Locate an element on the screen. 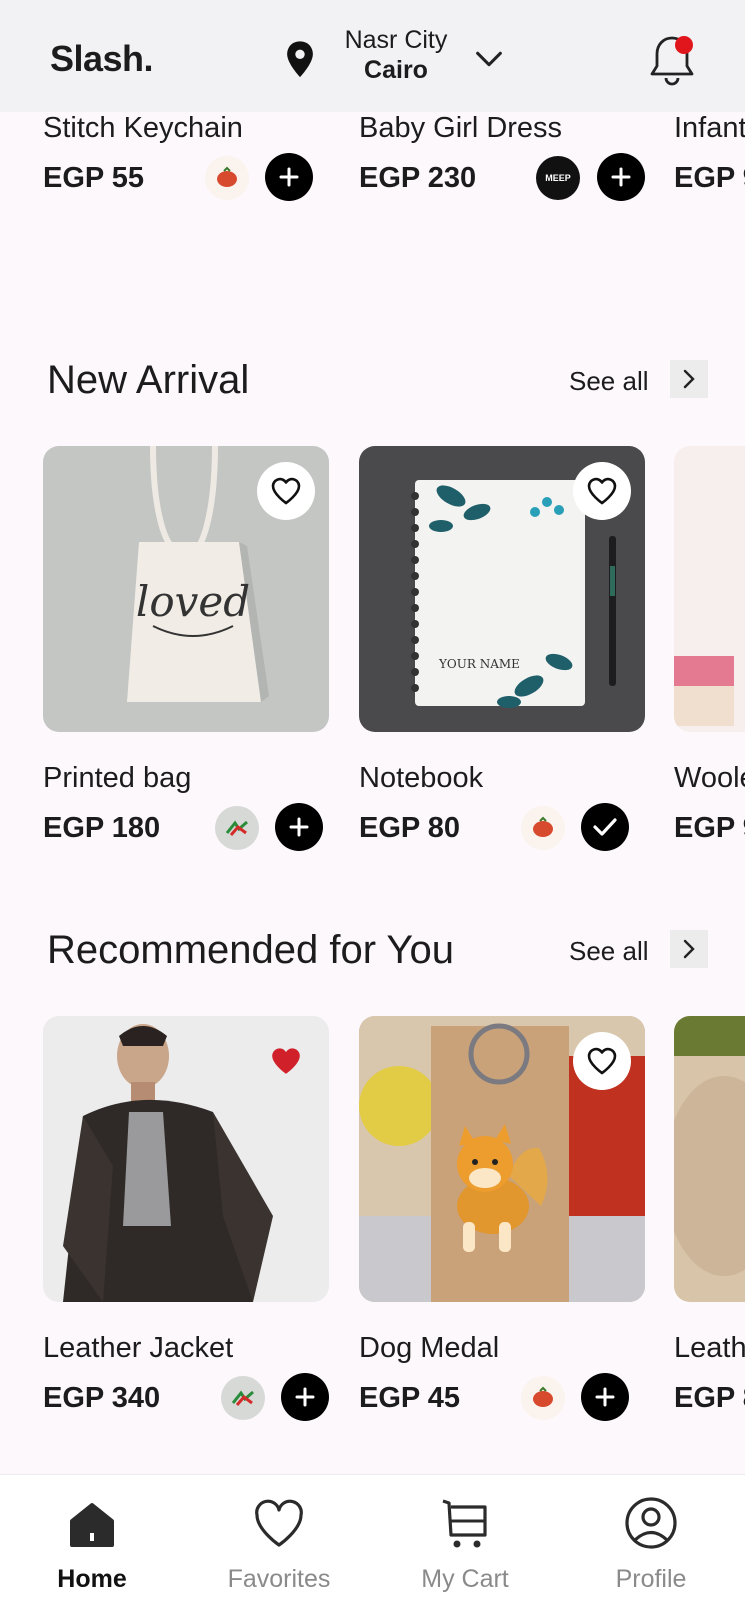 This screenshot has height=1600, width=745. product-name: Leath is located at coordinates (709, 1348).